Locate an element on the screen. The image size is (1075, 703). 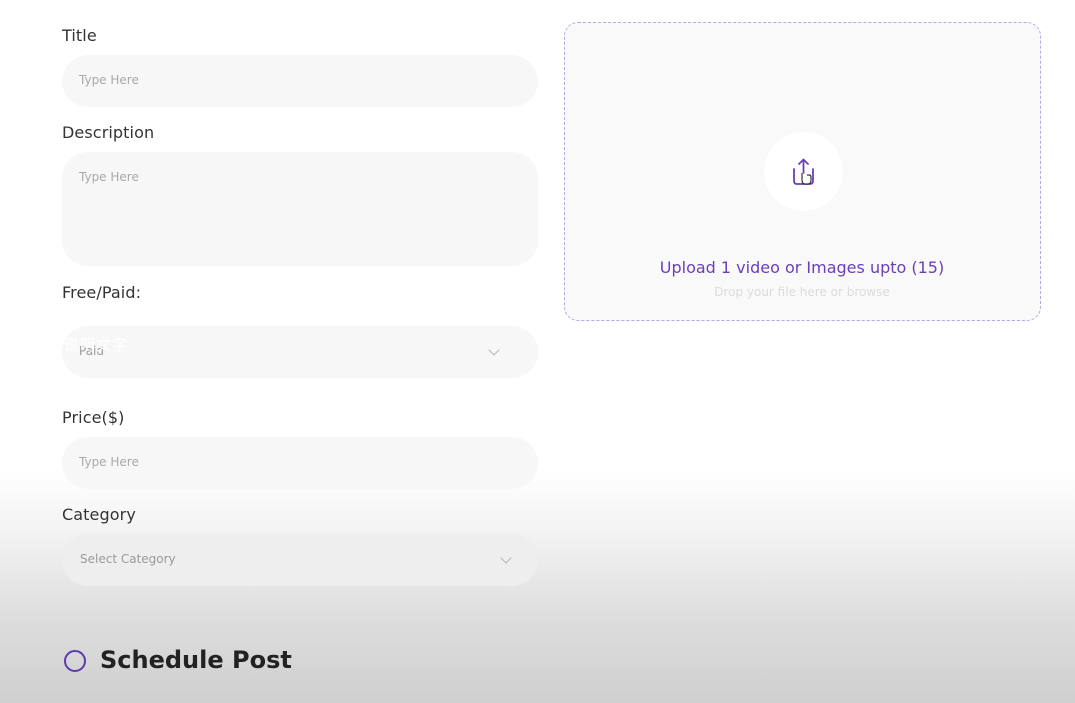
overlay-caption: 说明文字 is located at coordinates (96, 345).